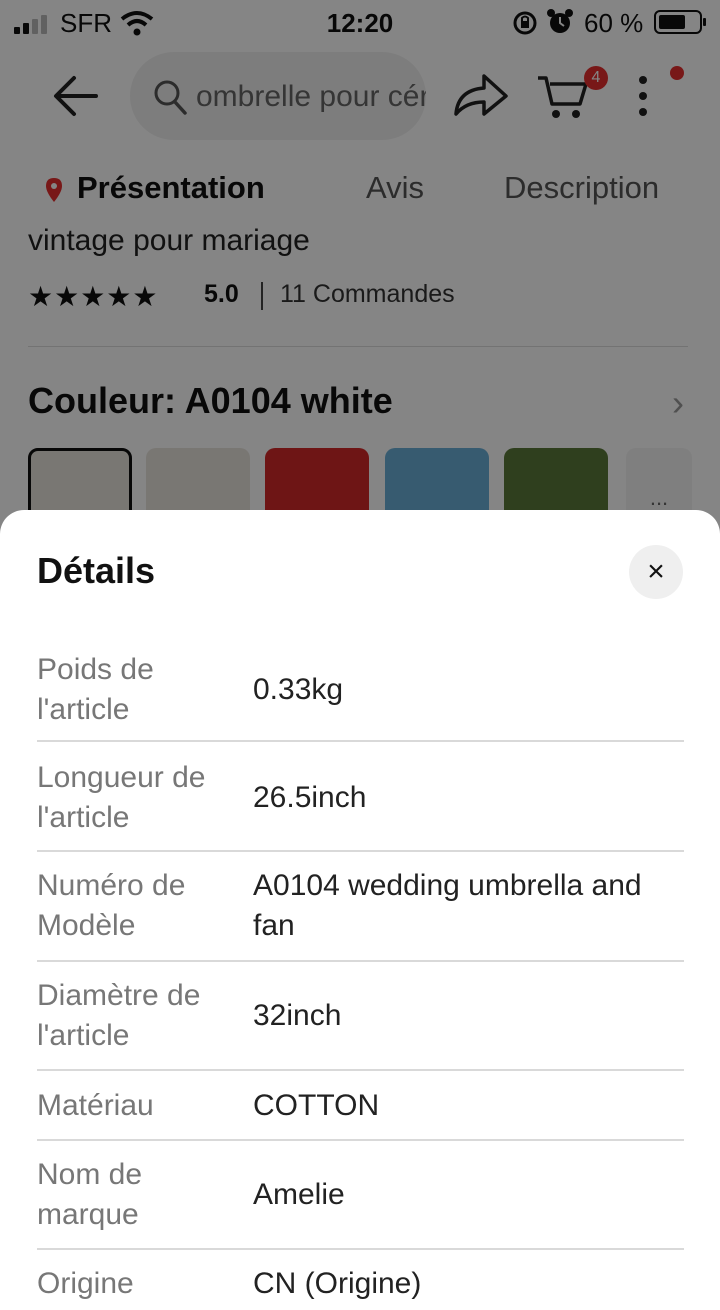 This screenshot has height=1310, width=720. What do you see at coordinates (297, 1015) in the screenshot?
I see `detail-value: 32inch` at bounding box center [297, 1015].